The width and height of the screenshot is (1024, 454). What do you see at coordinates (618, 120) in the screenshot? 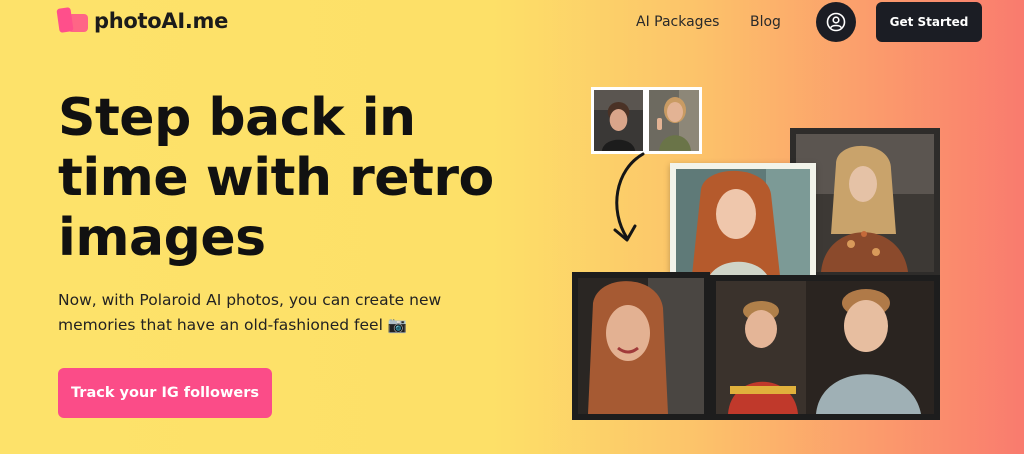
I see `input-photo-man` at bounding box center [618, 120].